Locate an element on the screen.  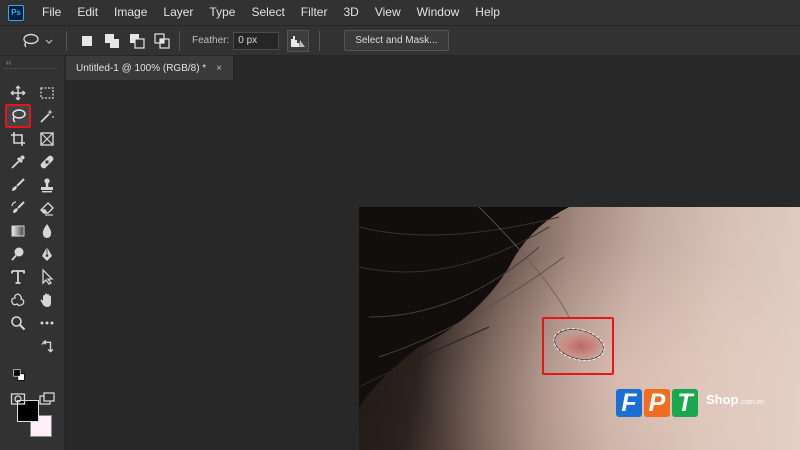
blur-tool is located at coordinates (47, 231).